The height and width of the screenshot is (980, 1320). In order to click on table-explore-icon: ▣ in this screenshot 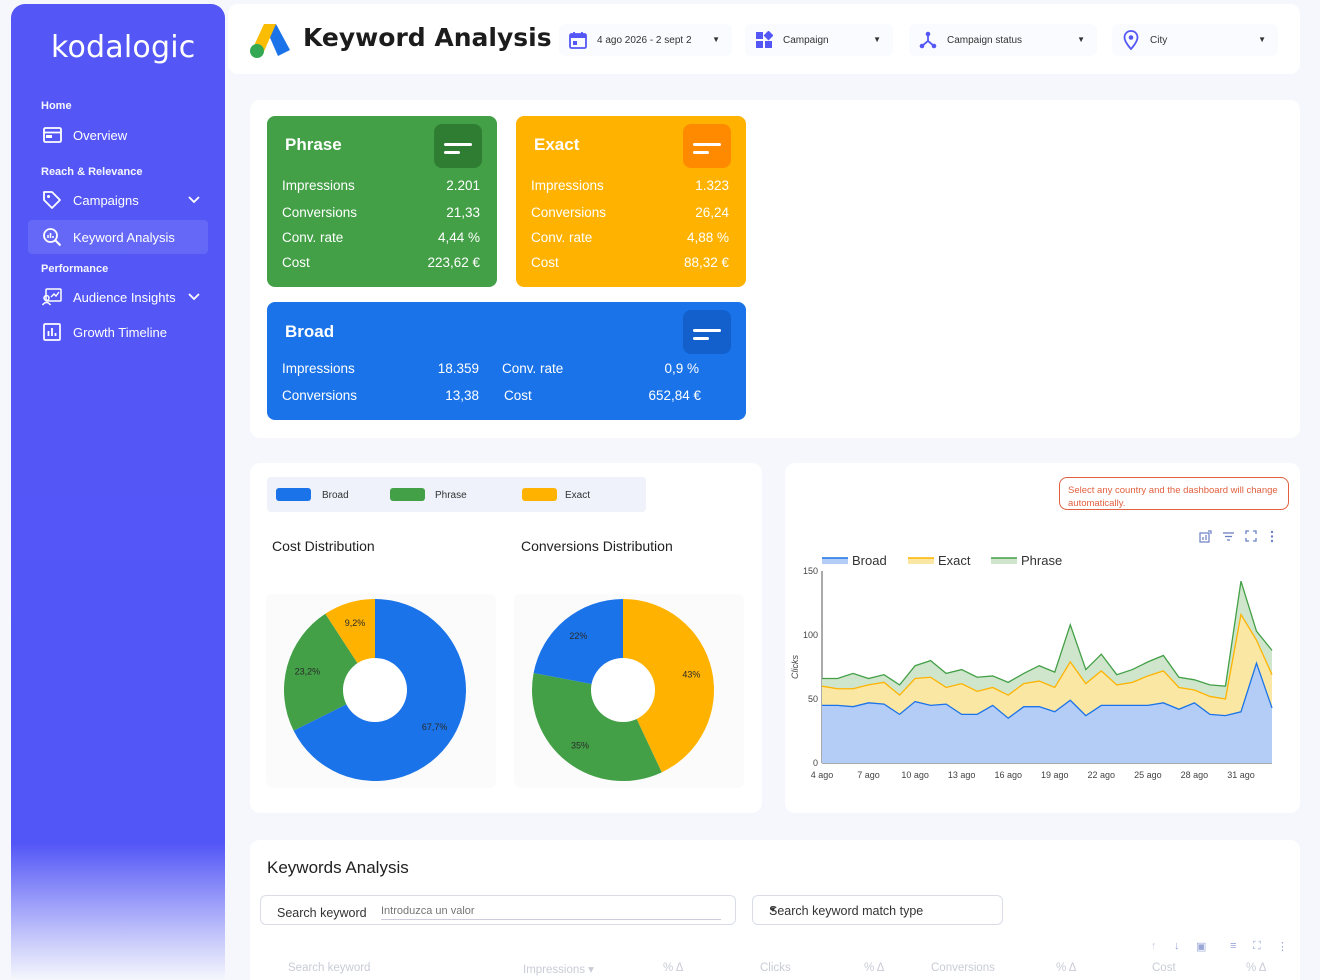, I will do `click(1201, 946)`.